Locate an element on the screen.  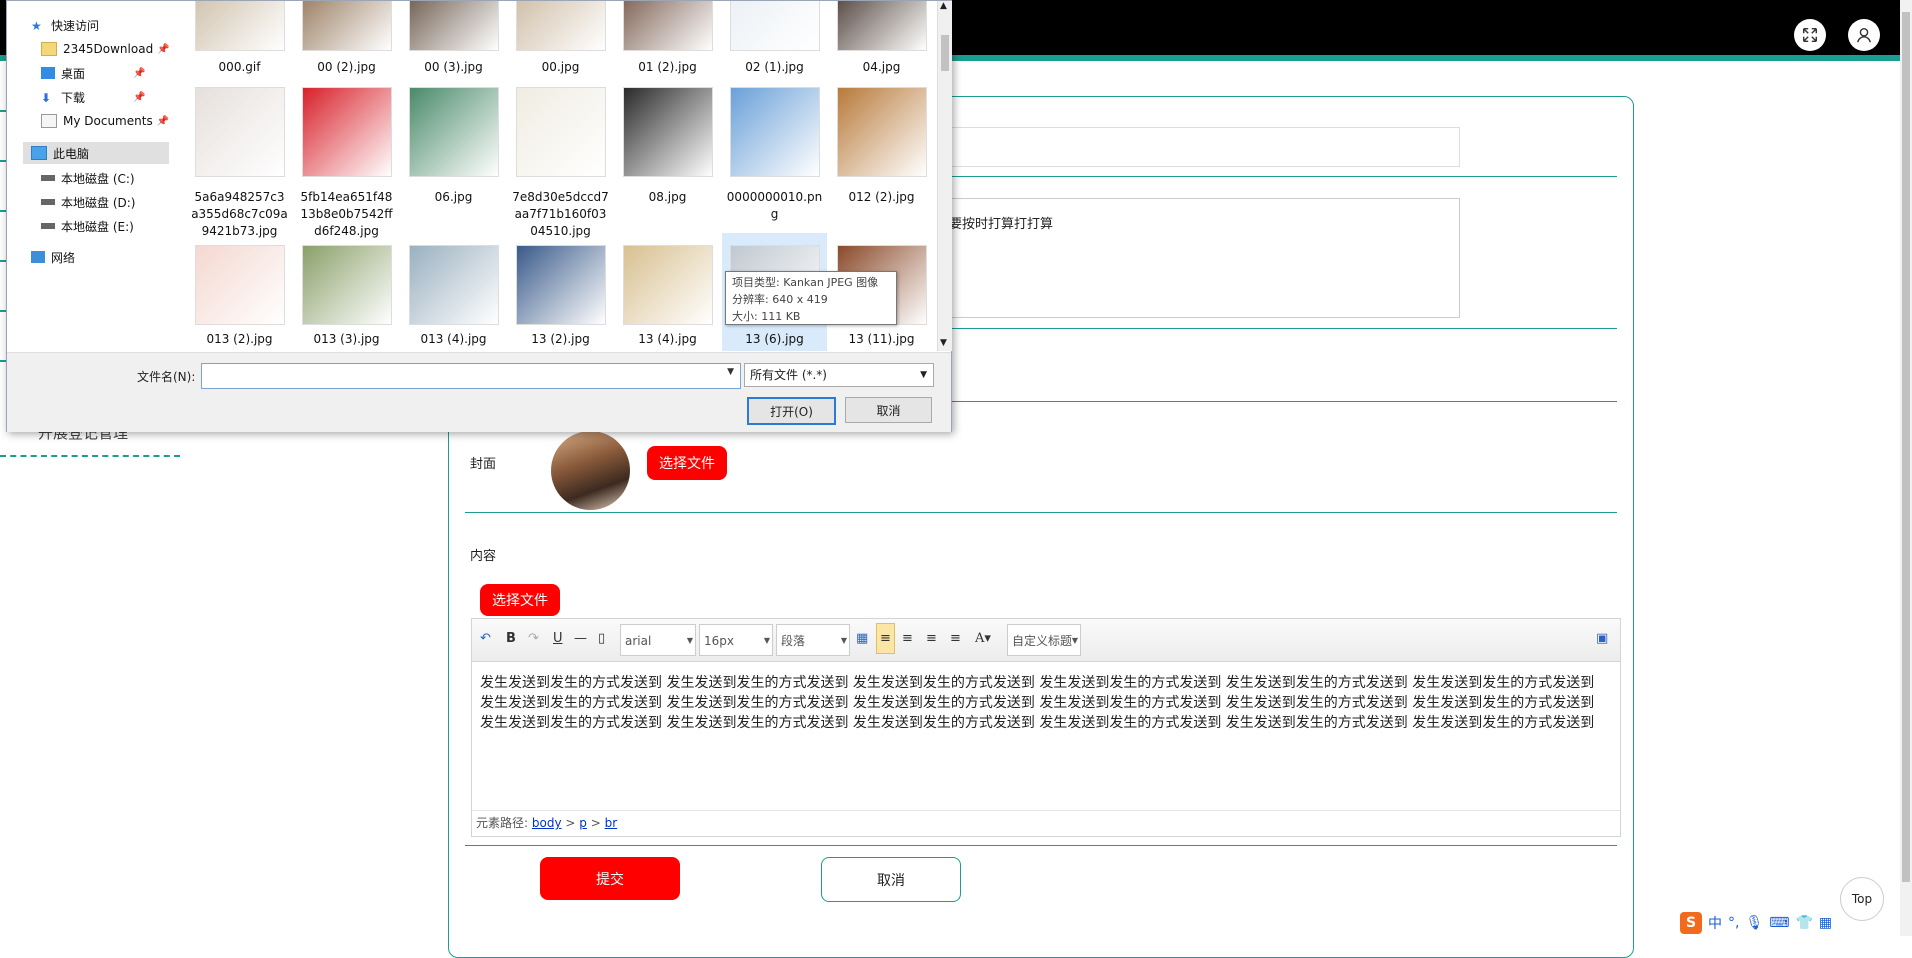
file-item: 00 (2).jpg is located at coordinates (346, 46).